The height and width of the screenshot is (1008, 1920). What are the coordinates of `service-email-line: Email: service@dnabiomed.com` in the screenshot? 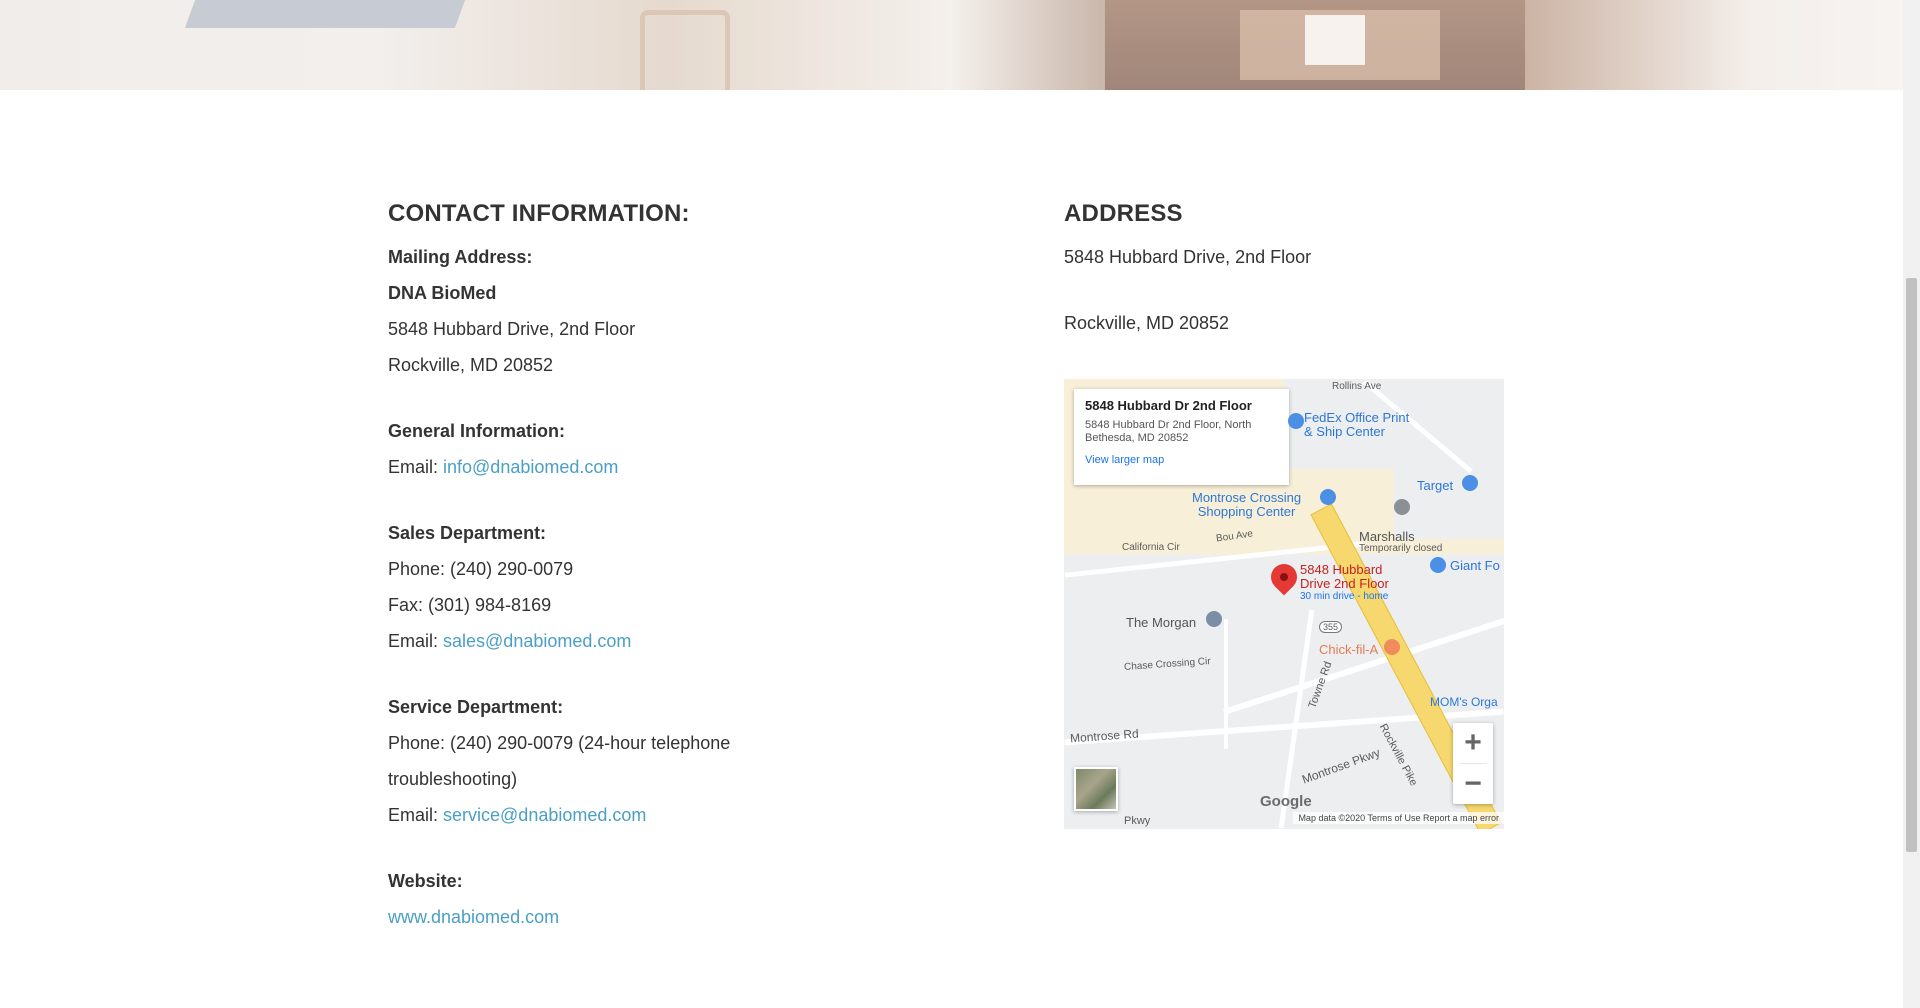 It's located at (648, 815).